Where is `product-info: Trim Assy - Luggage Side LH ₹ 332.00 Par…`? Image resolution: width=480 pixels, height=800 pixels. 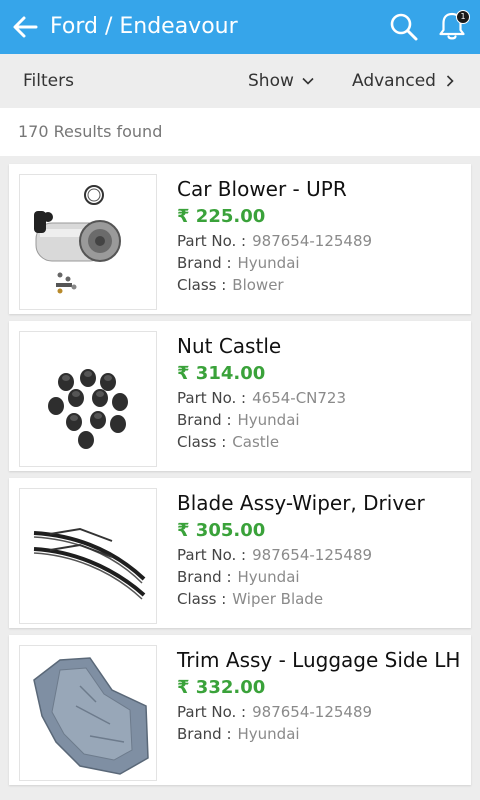 product-info: Trim Assy - Luggage Side LH ₹ 332.00 Par… is located at coordinates (320, 696).